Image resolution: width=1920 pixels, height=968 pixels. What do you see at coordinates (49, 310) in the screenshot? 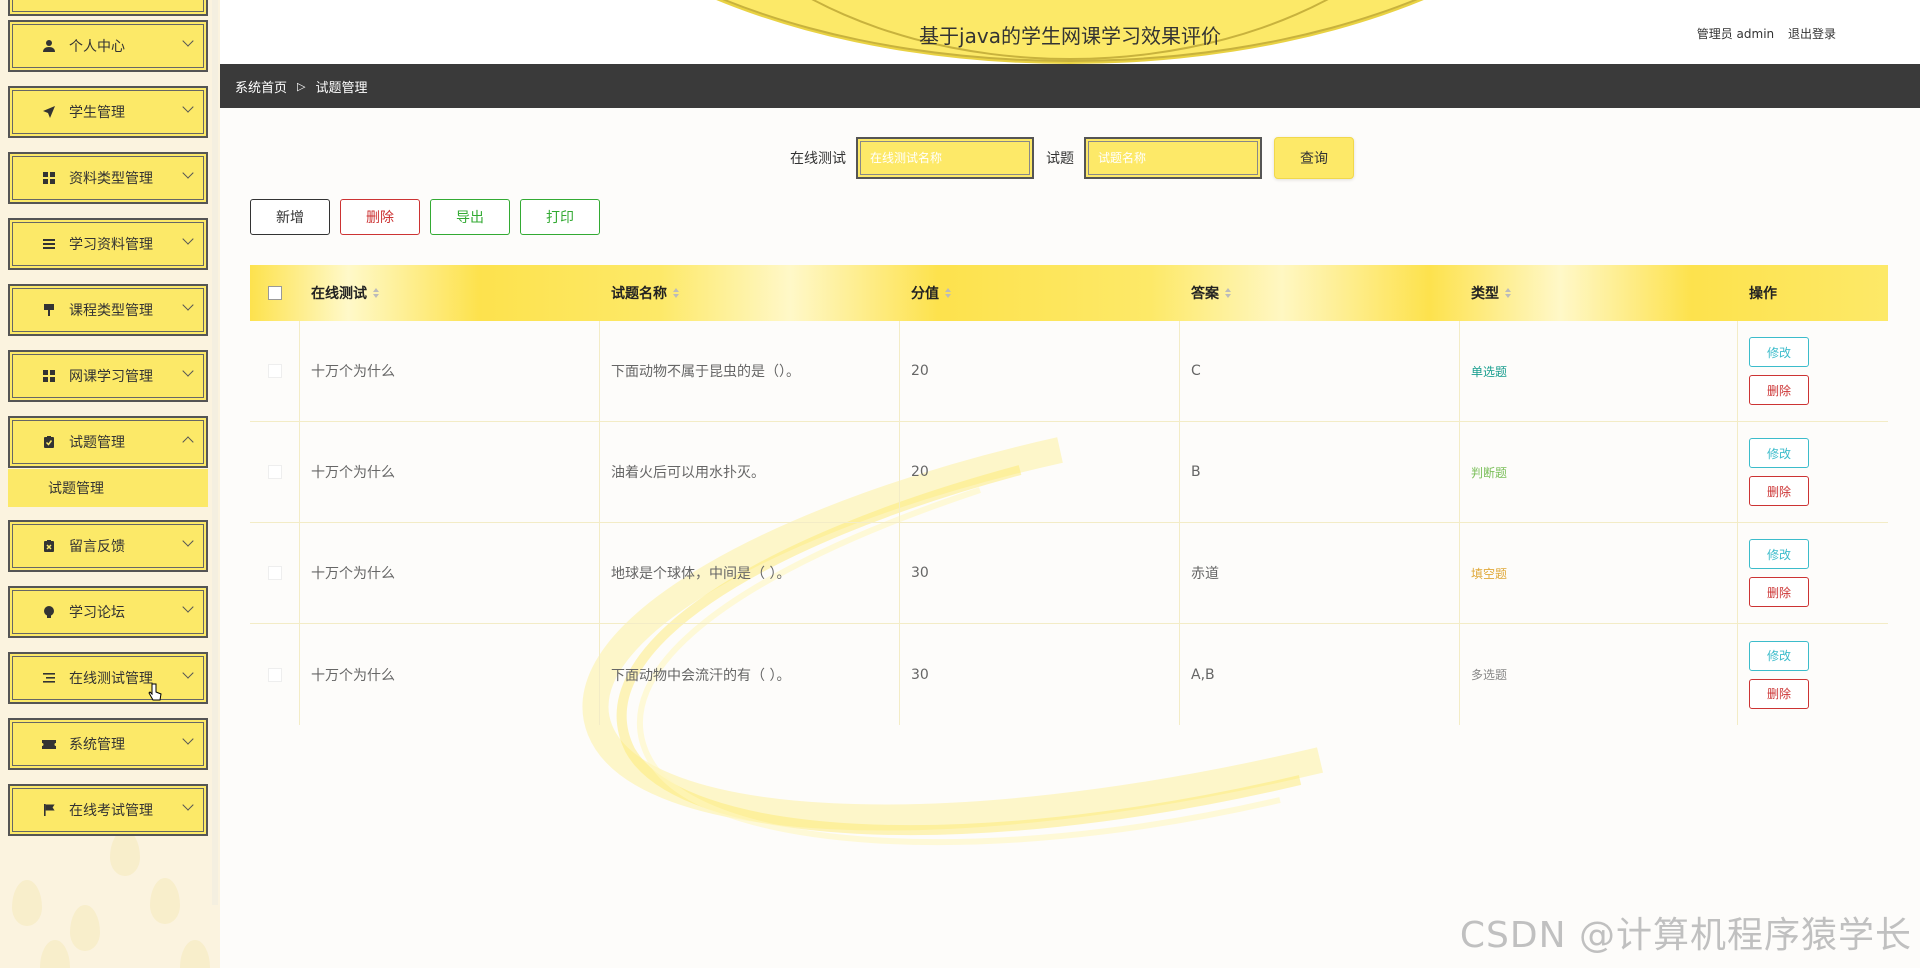
I see `brush-icon` at bounding box center [49, 310].